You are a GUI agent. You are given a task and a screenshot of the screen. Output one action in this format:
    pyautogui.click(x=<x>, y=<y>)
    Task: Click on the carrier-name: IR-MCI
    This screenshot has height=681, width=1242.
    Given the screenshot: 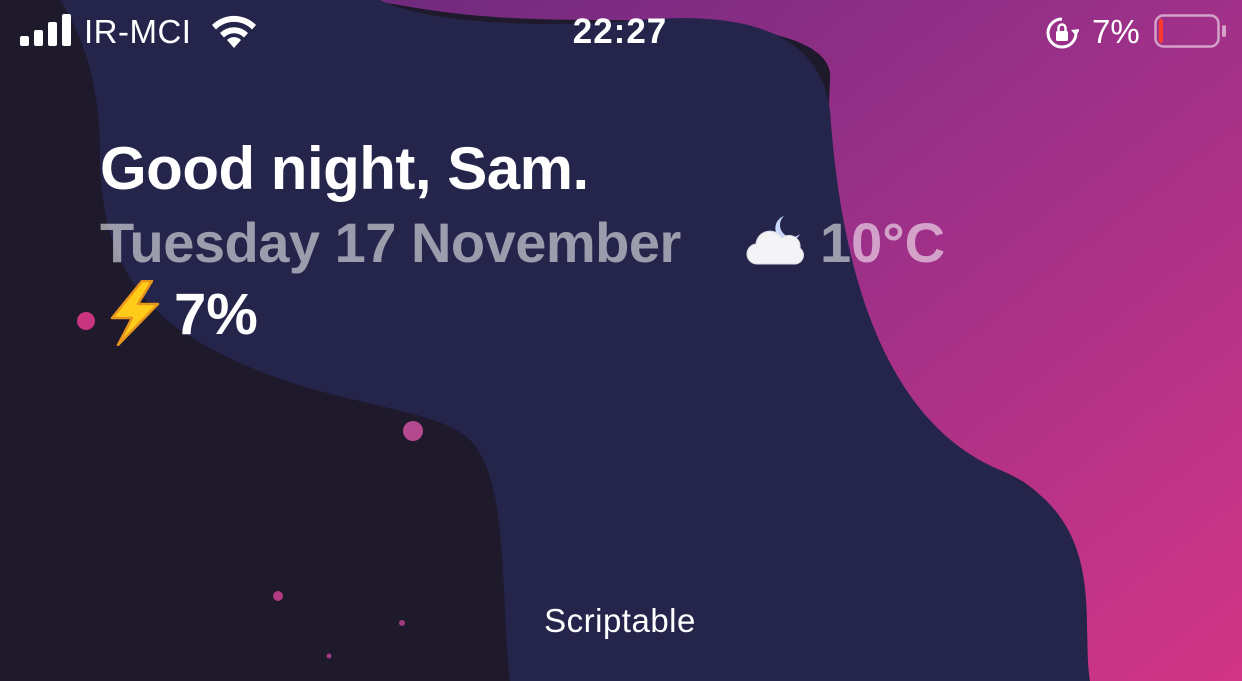 What is the action you would take?
    pyautogui.click(x=138, y=31)
    